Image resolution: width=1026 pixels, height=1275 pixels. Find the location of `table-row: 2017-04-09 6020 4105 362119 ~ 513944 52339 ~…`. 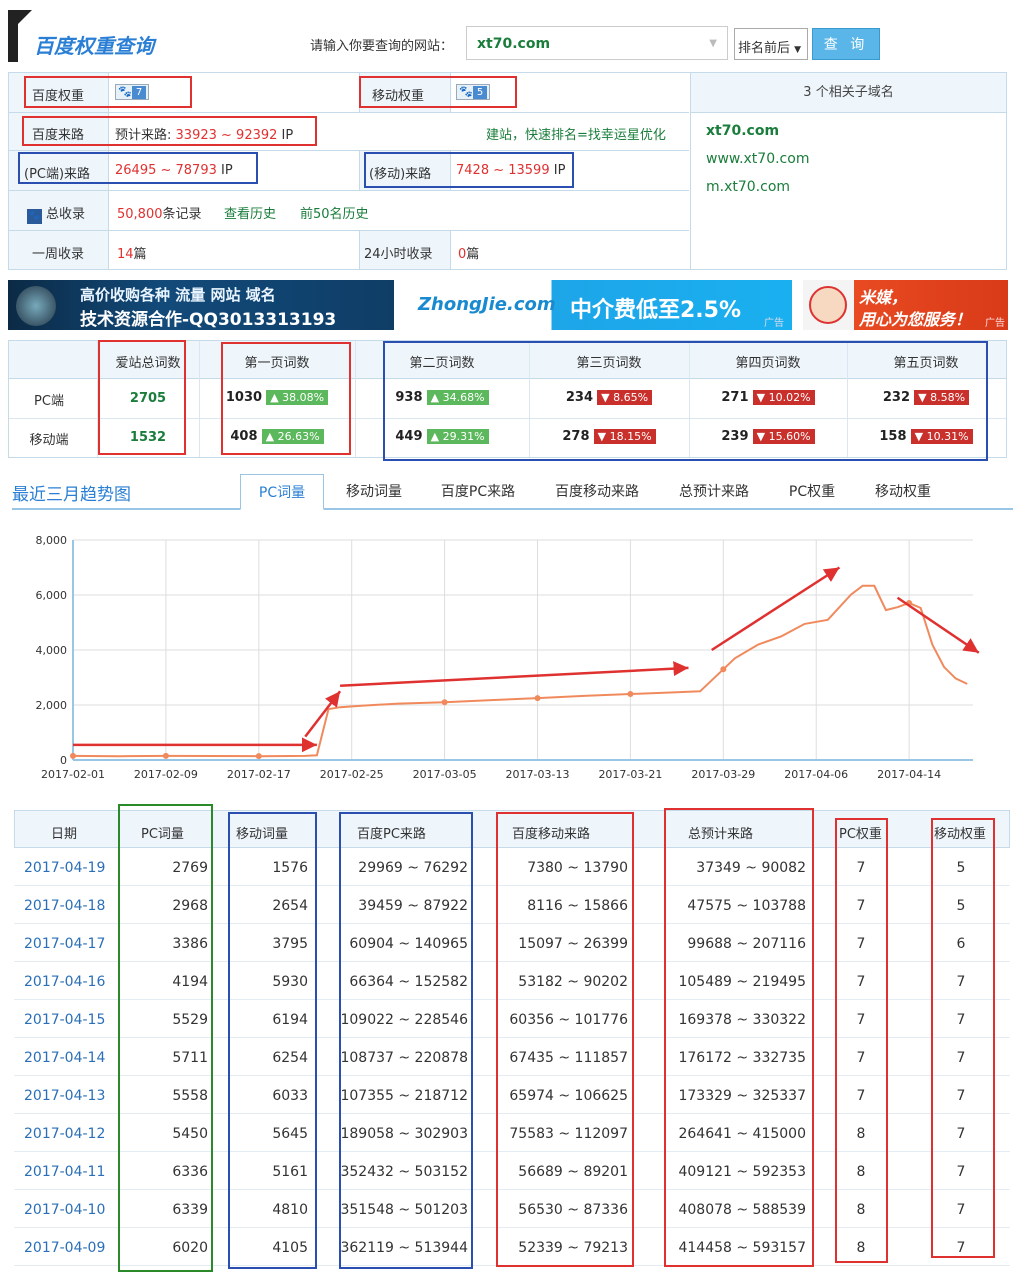

table-row: 2017-04-09 6020 4105 362119 ~ 513944 52339 ~… is located at coordinates (512, 1247).